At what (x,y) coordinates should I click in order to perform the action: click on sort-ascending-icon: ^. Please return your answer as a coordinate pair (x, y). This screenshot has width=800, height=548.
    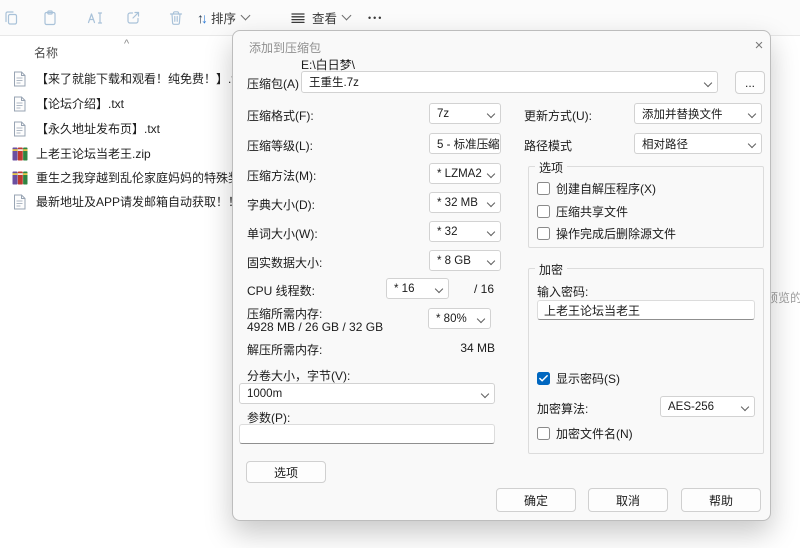
    Looking at the image, I should click on (127, 44).